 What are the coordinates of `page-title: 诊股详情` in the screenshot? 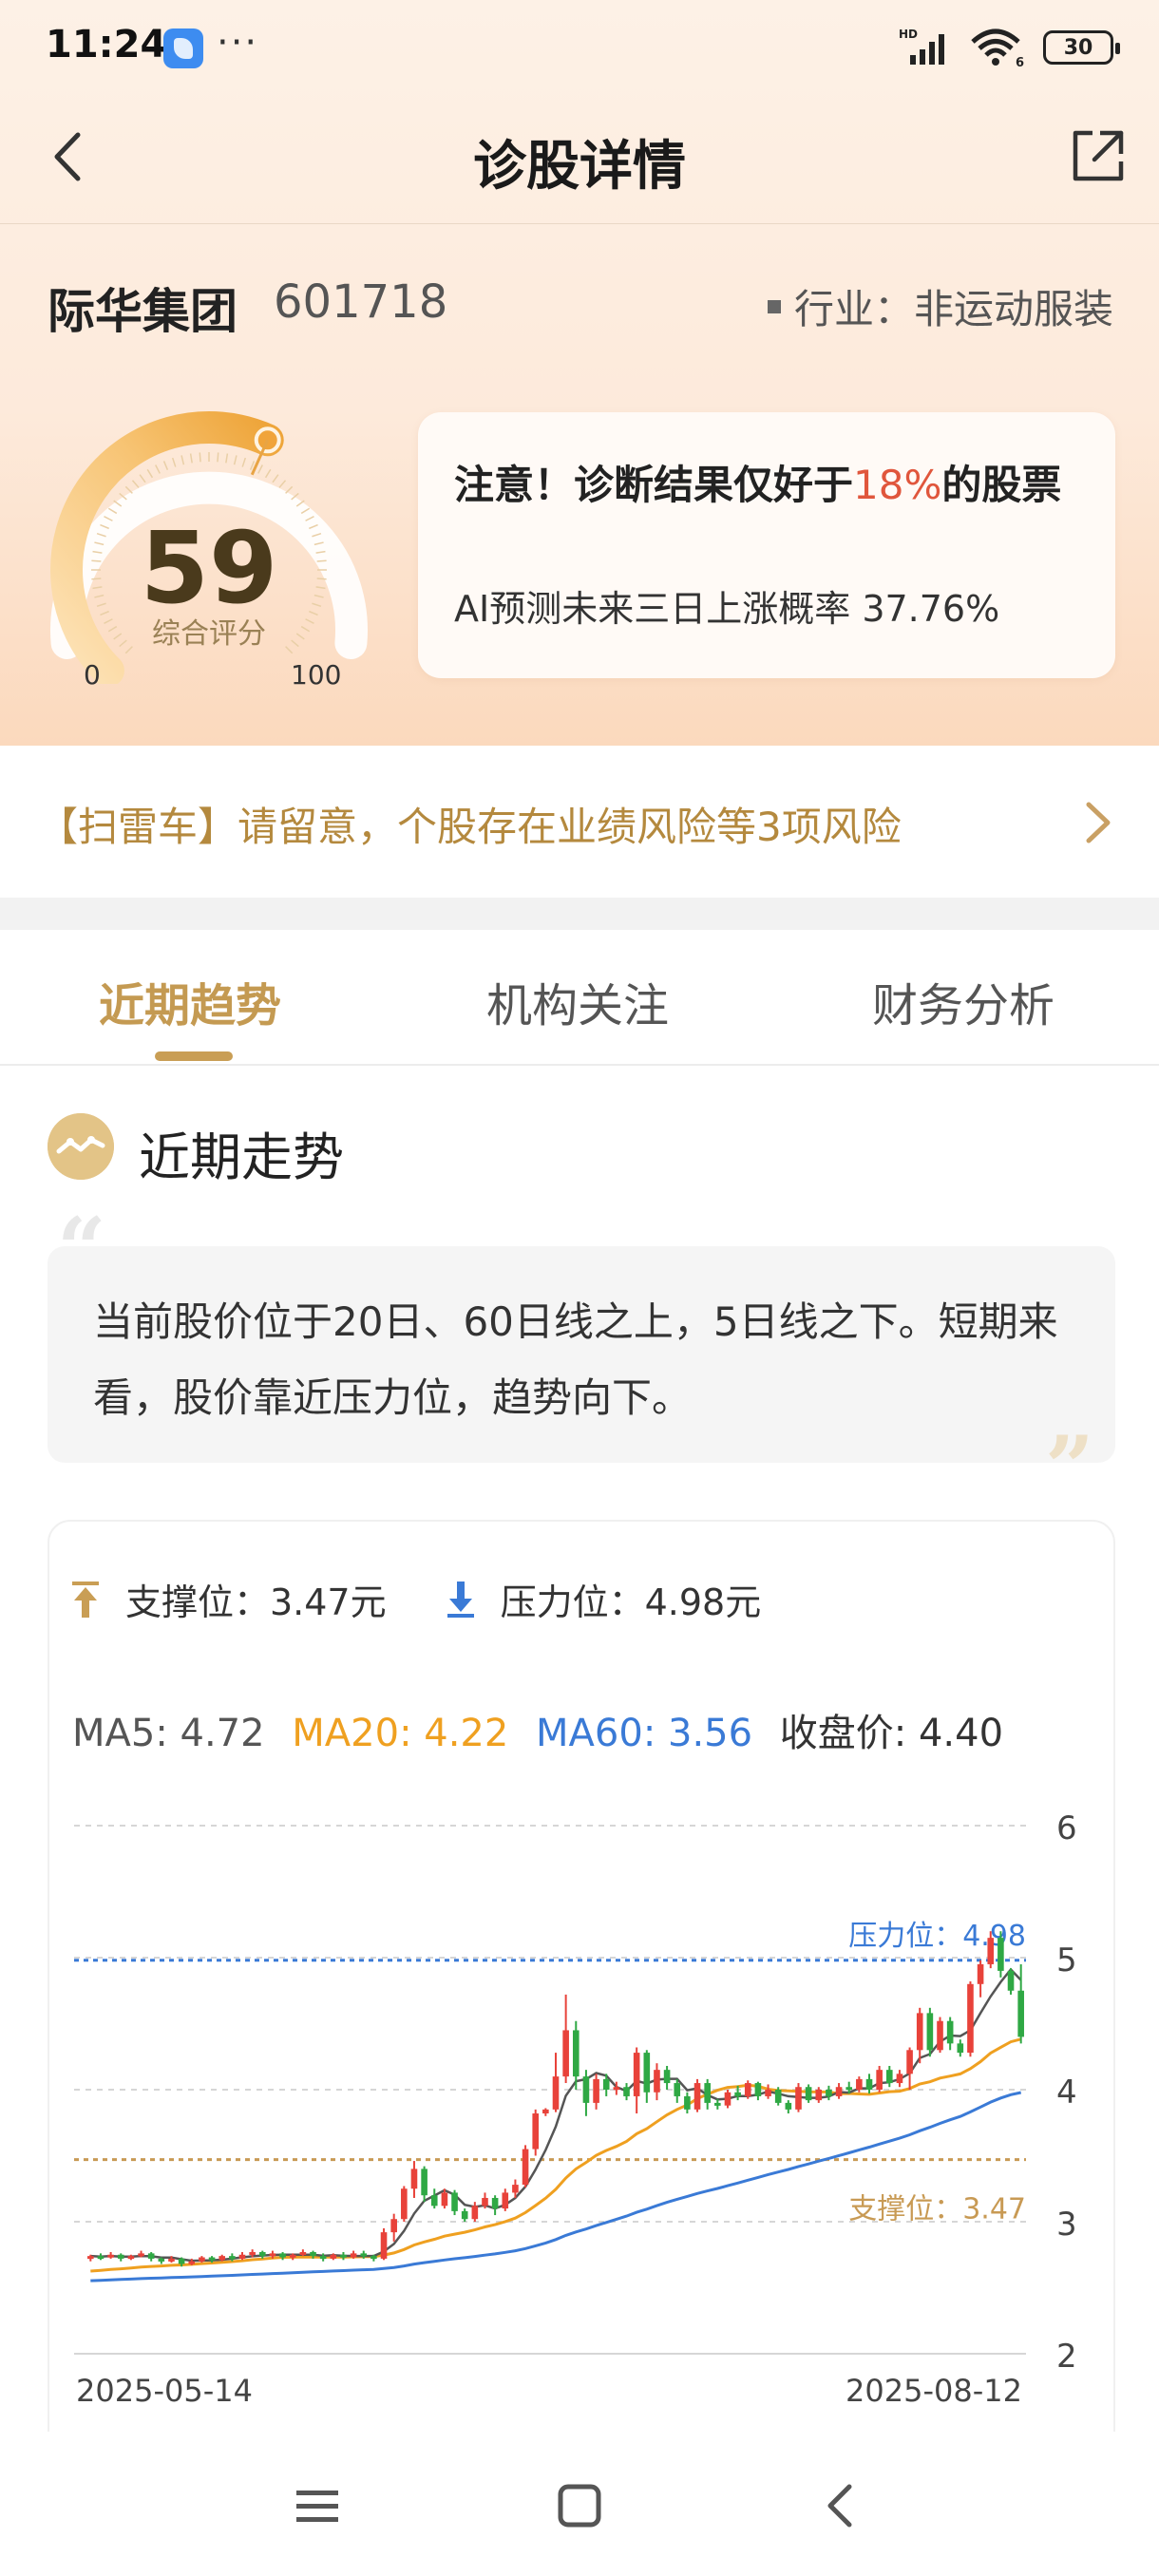 It's located at (579, 167).